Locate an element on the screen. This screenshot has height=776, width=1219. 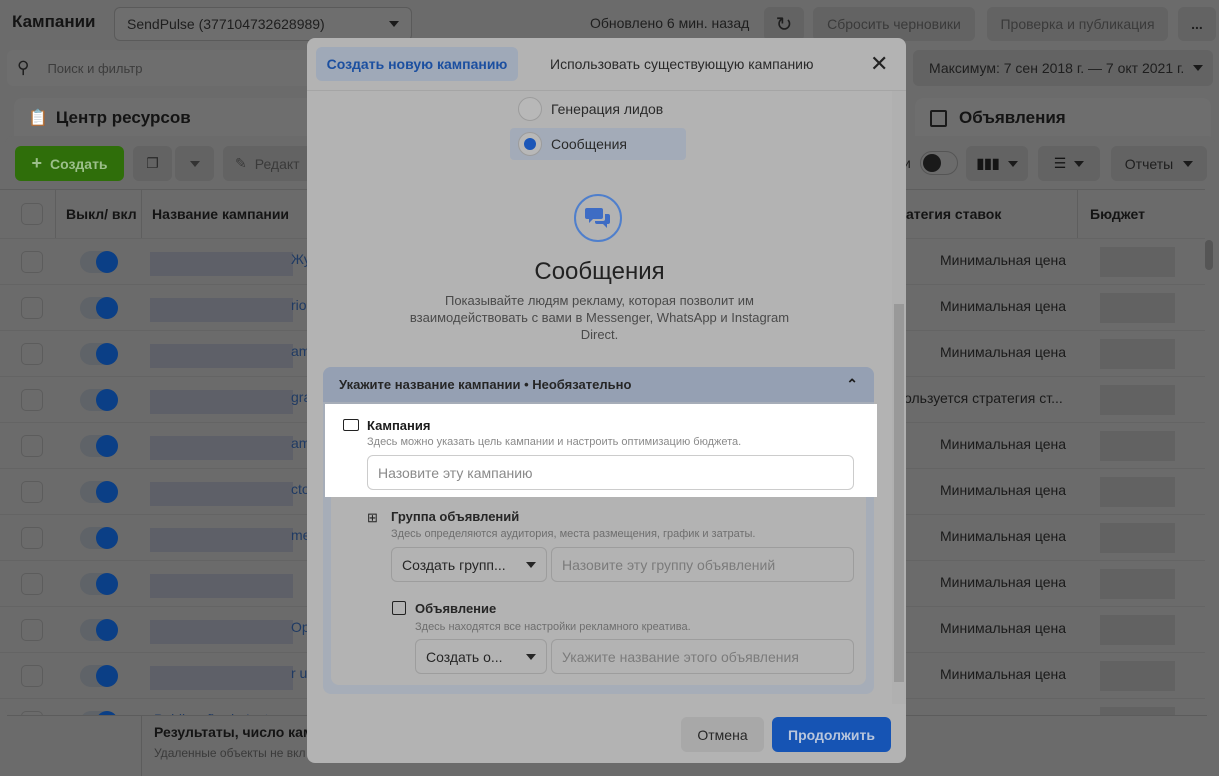
columns-button: ▮▮▮ is located at coordinates (997, 163).